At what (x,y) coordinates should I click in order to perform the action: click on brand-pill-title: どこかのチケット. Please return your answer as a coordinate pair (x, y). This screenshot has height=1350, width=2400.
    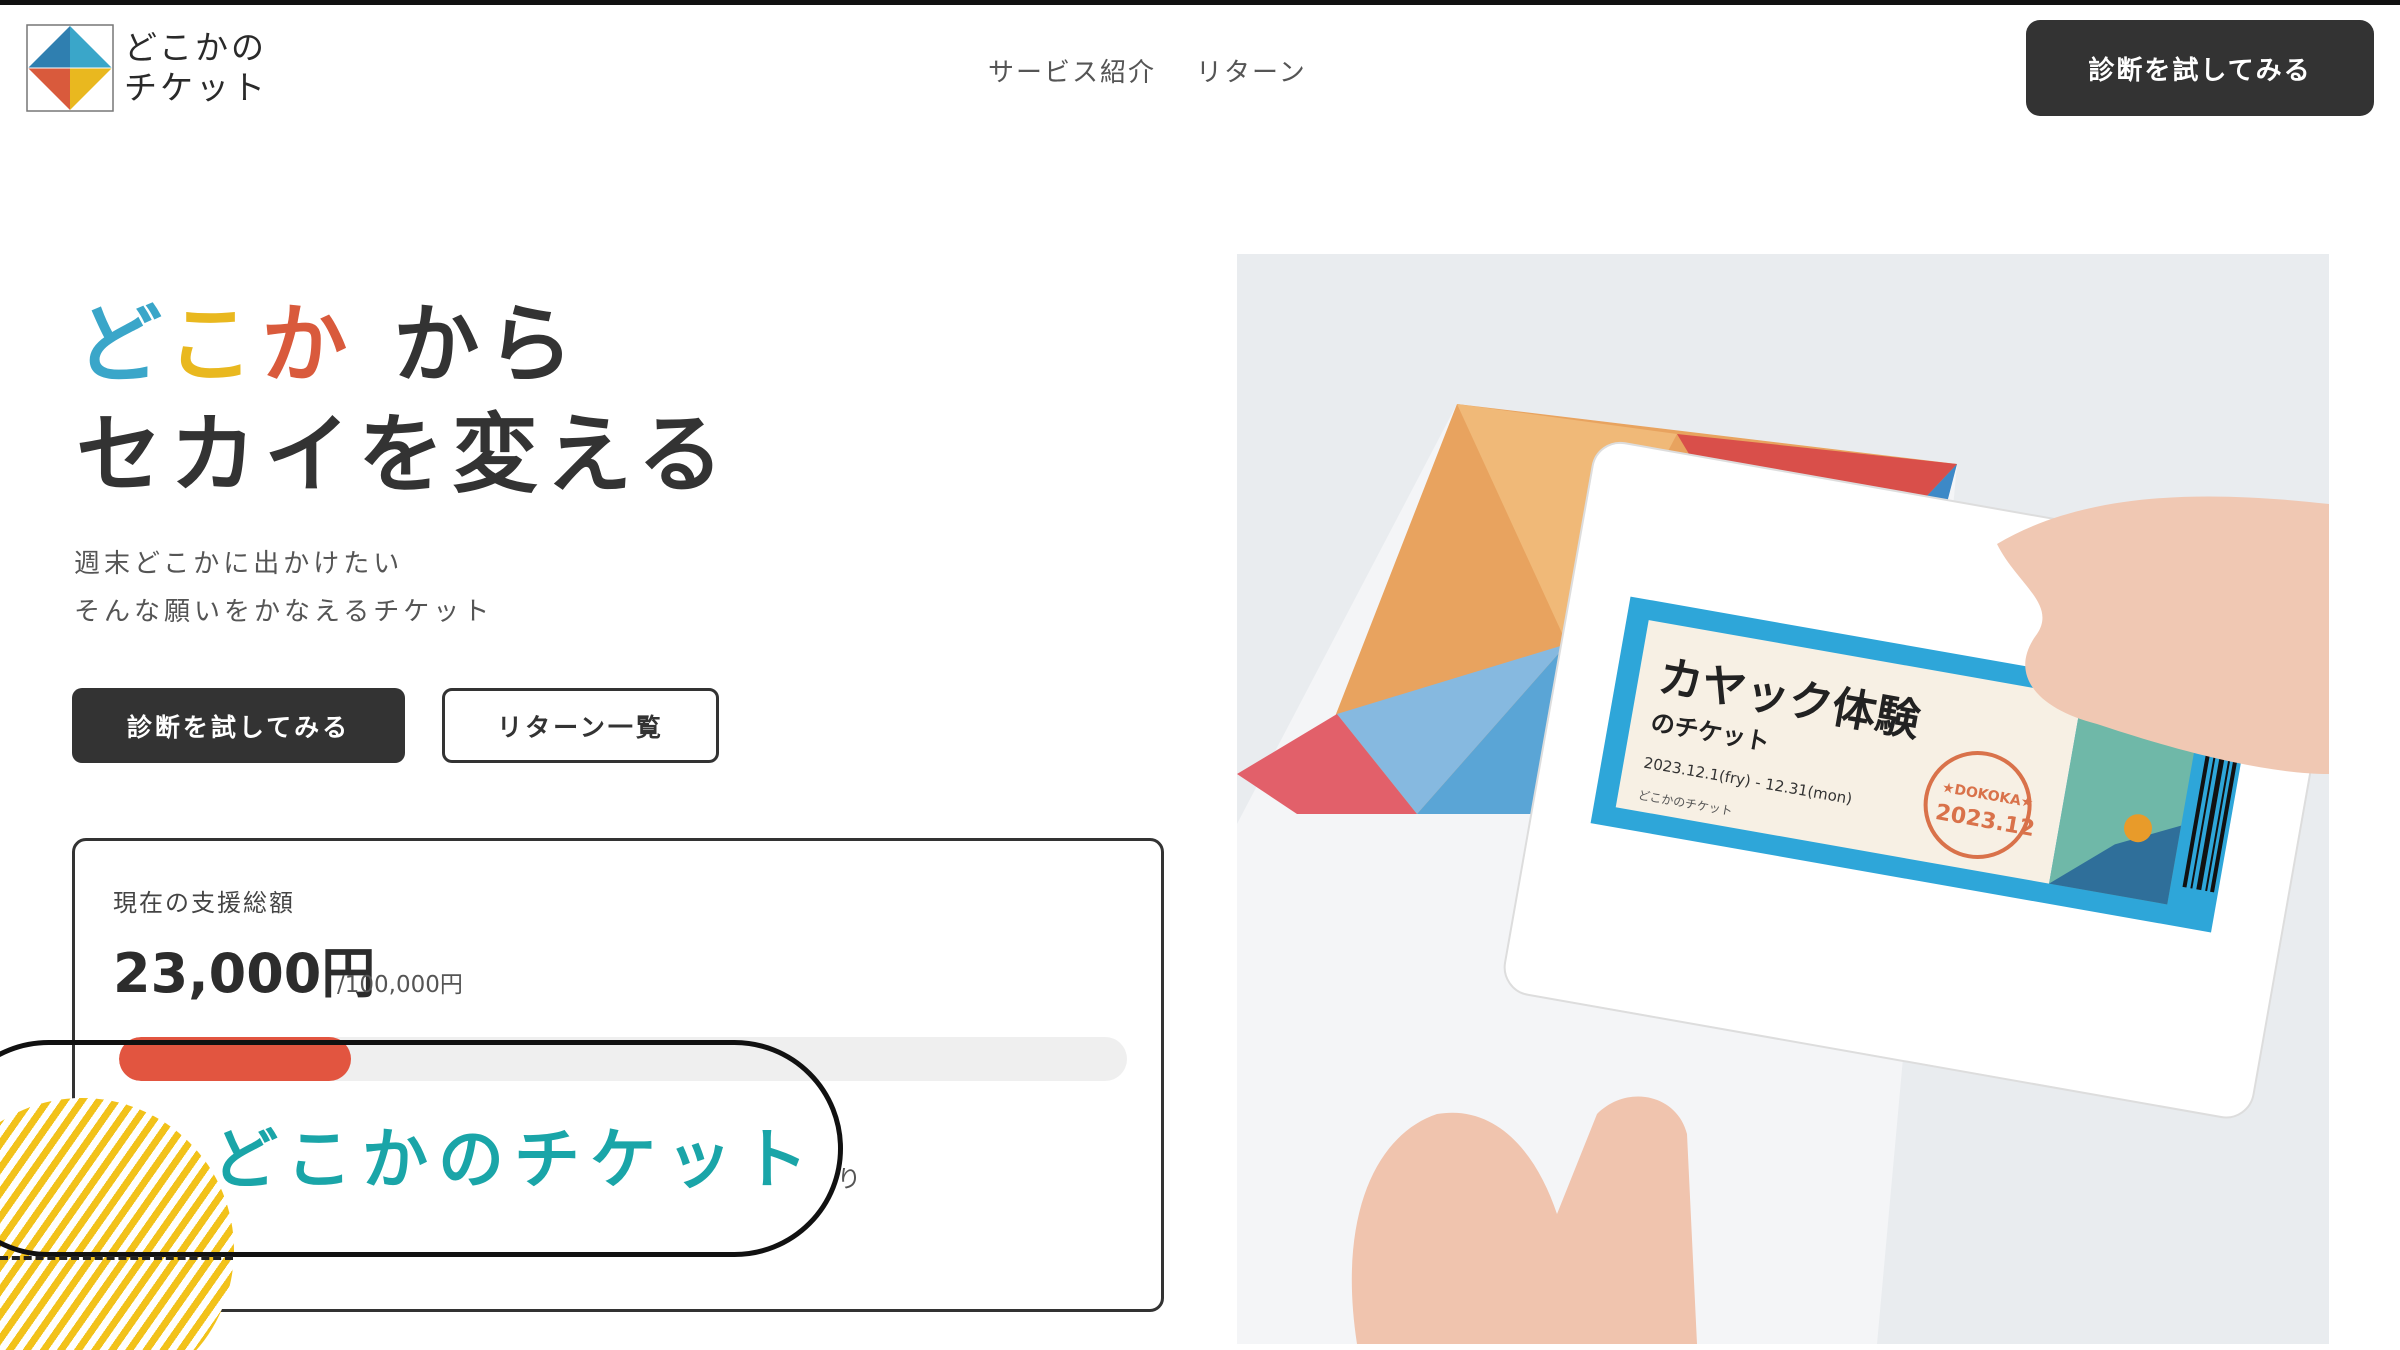
    Looking at the image, I should click on (515, 1159).